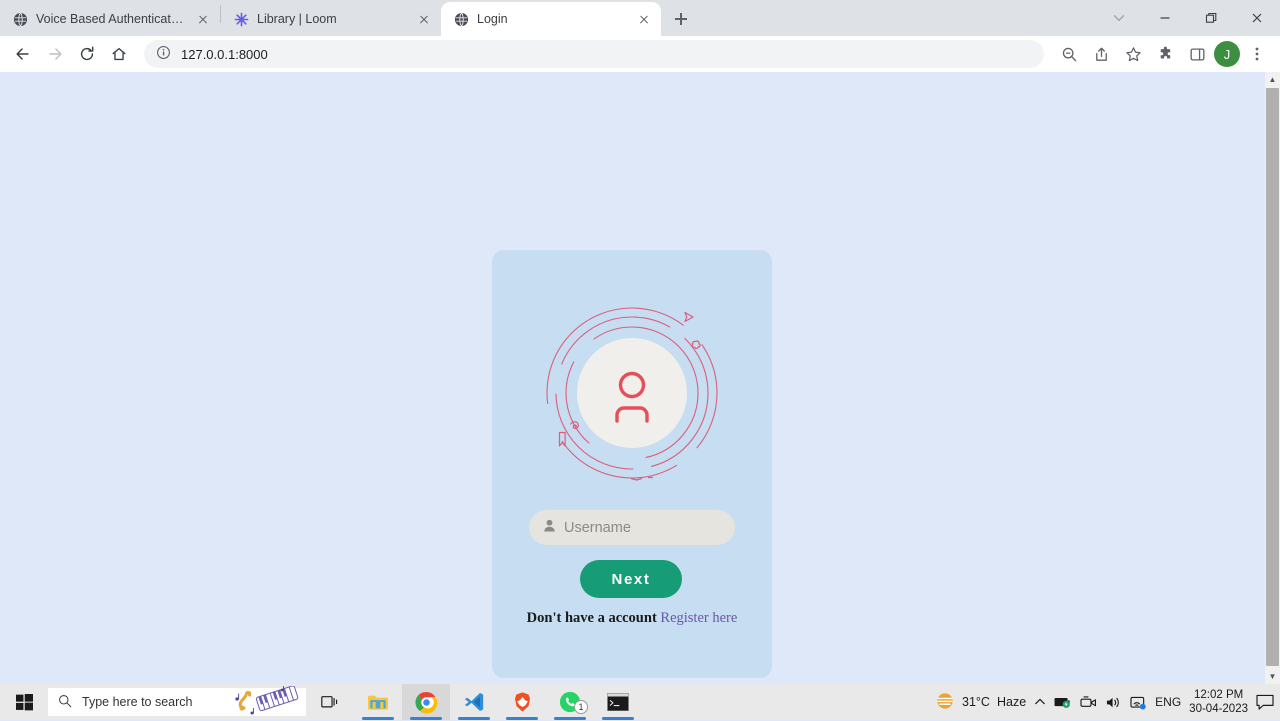 The height and width of the screenshot is (721, 1280). Describe the element at coordinates (1138, 702) in the screenshot. I see `network-icon` at that location.